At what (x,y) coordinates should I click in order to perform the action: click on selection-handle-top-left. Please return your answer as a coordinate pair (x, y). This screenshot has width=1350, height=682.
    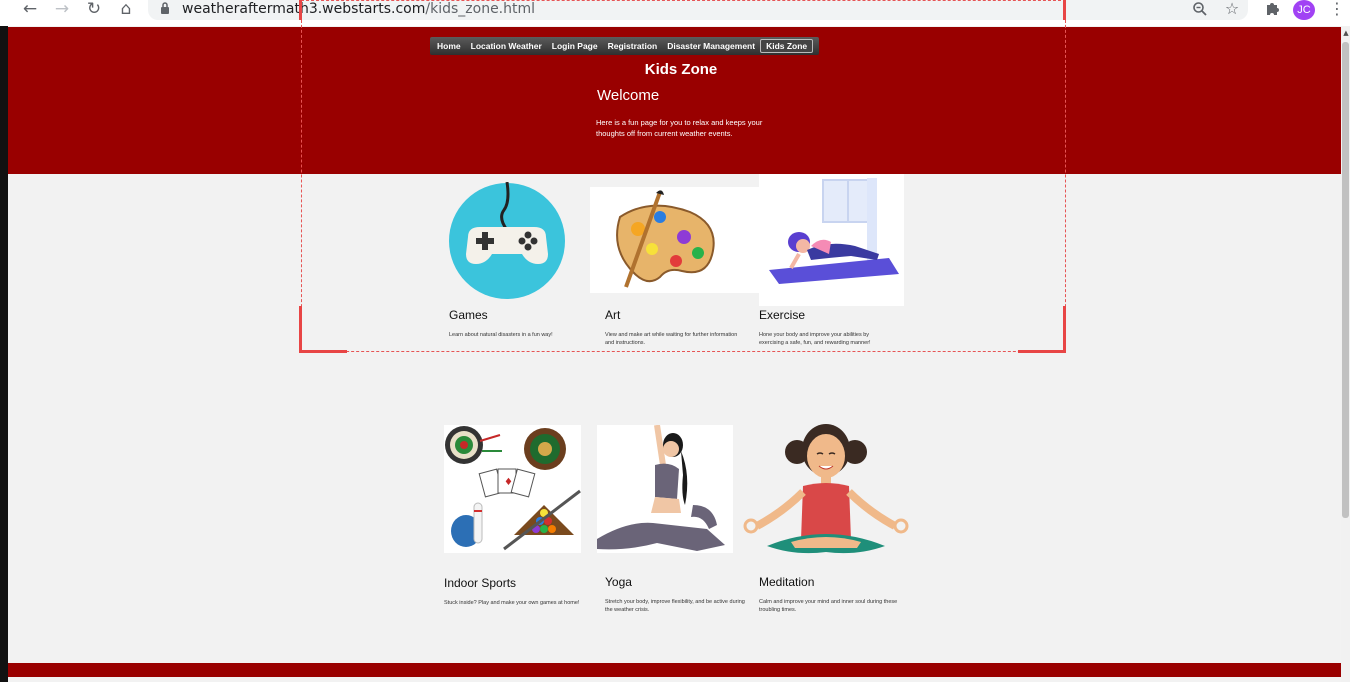
    Looking at the image, I should click on (300, 10).